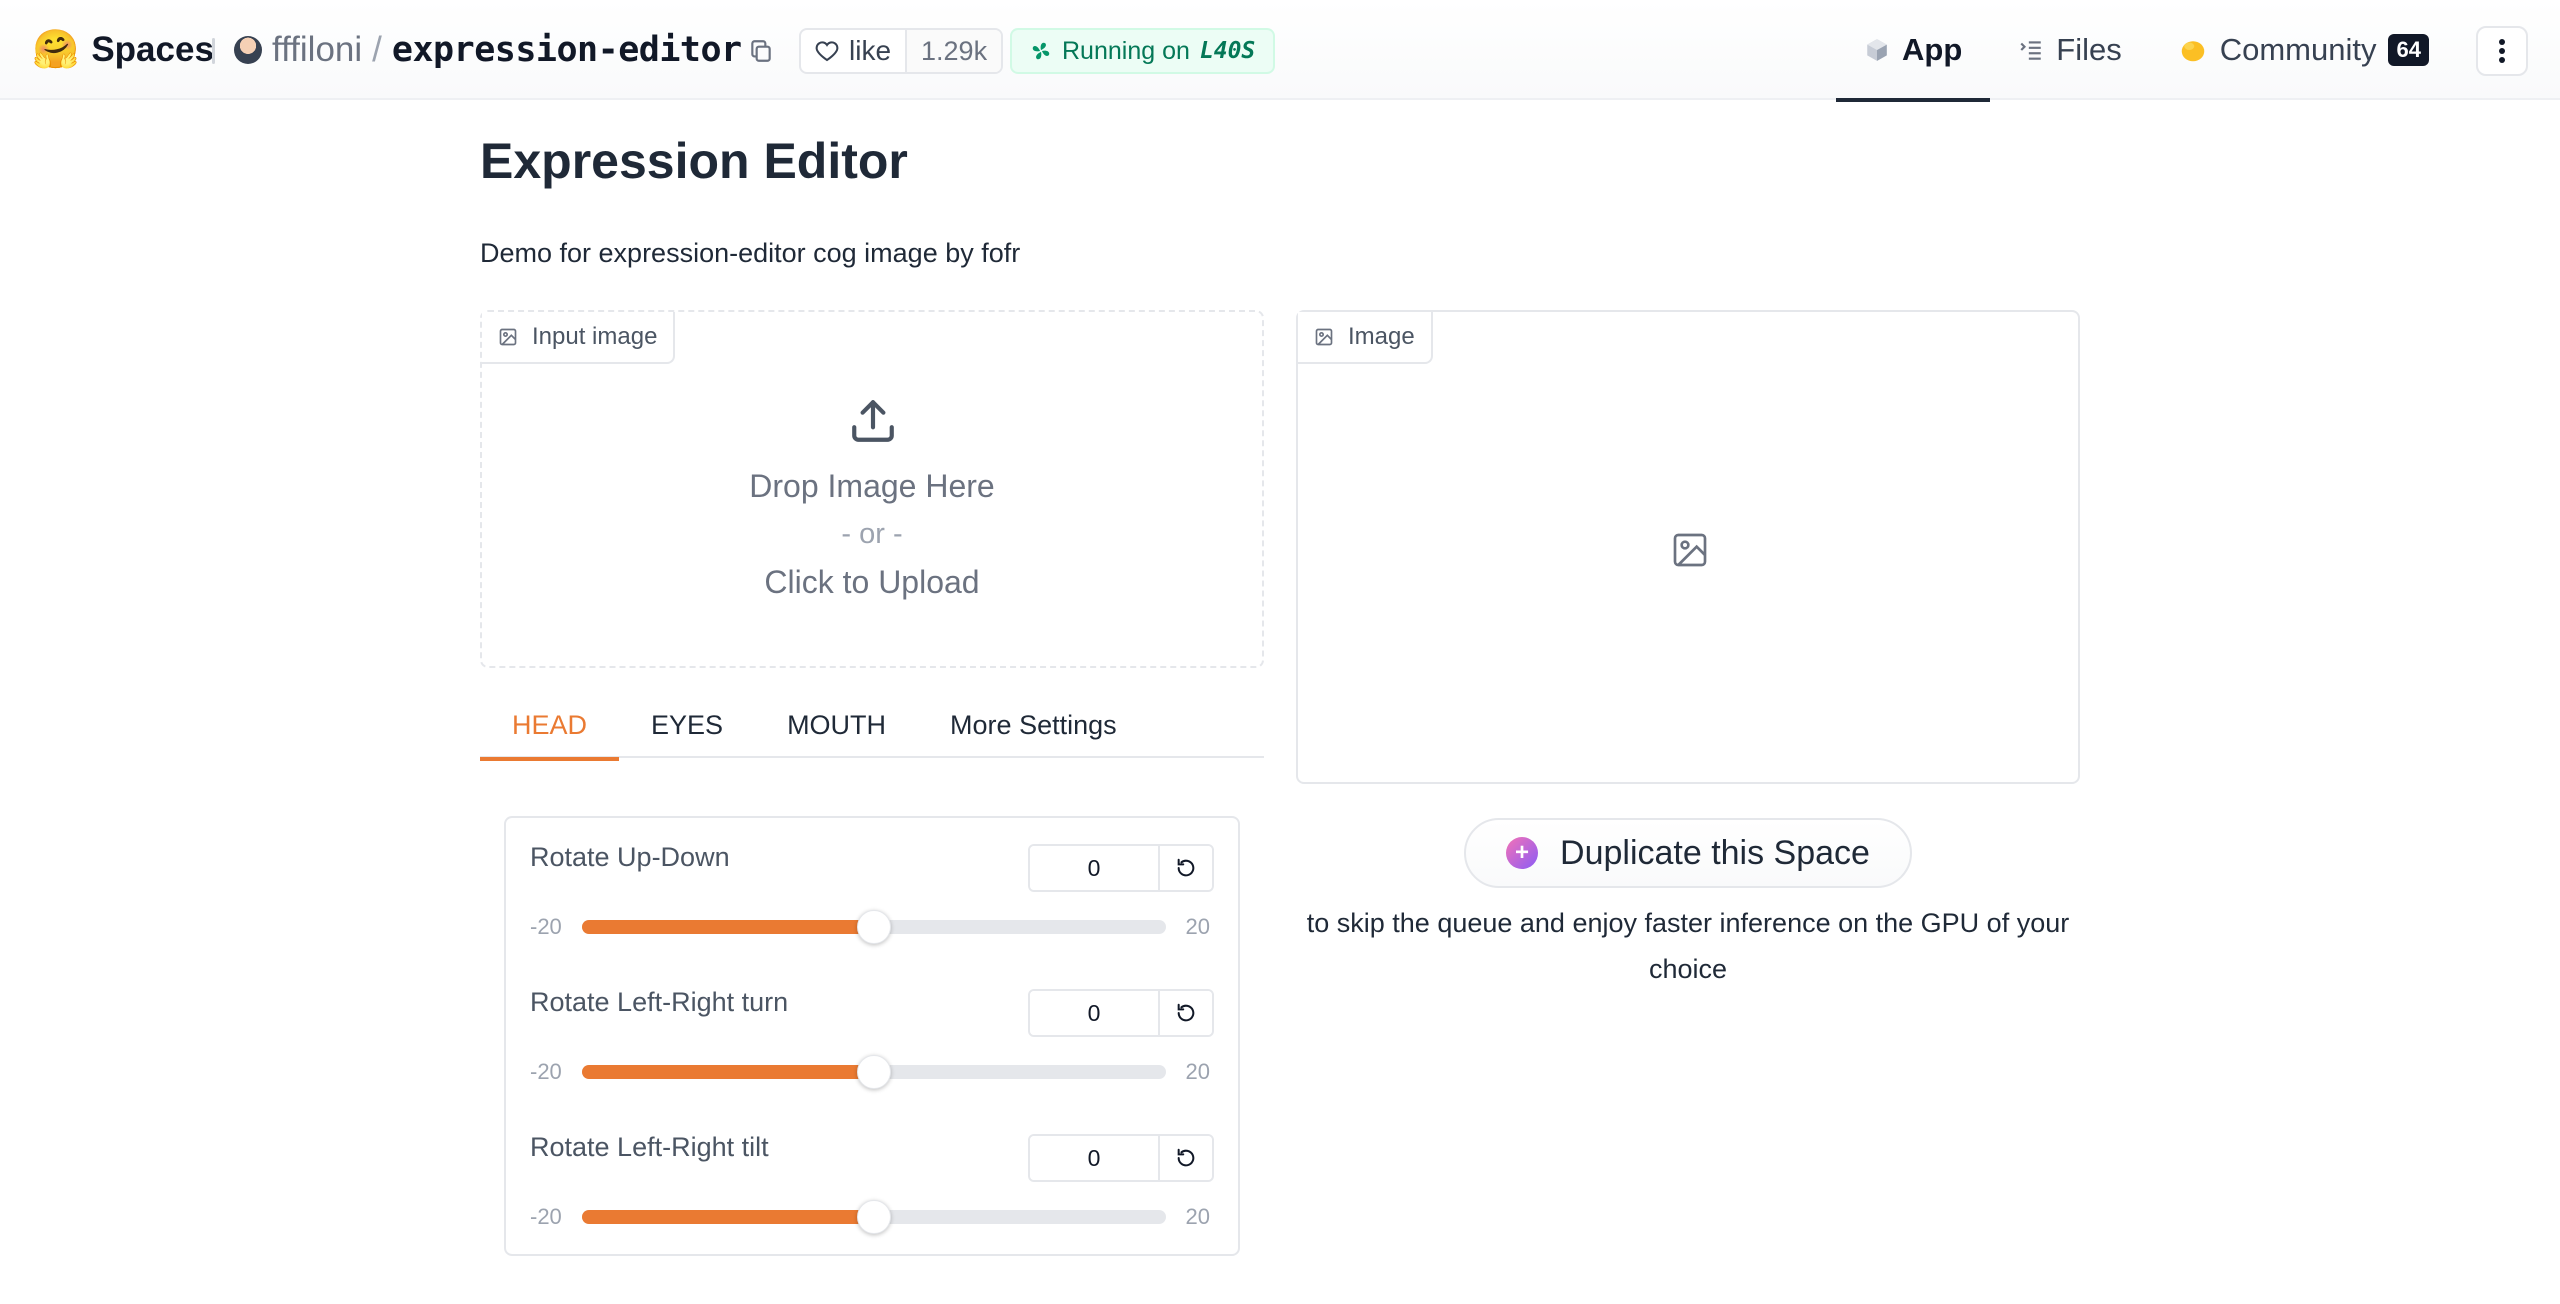 Image resolution: width=2560 pixels, height=1304 pixels. I want to click on tab-mouth: MOUTH, so click(836, 731).